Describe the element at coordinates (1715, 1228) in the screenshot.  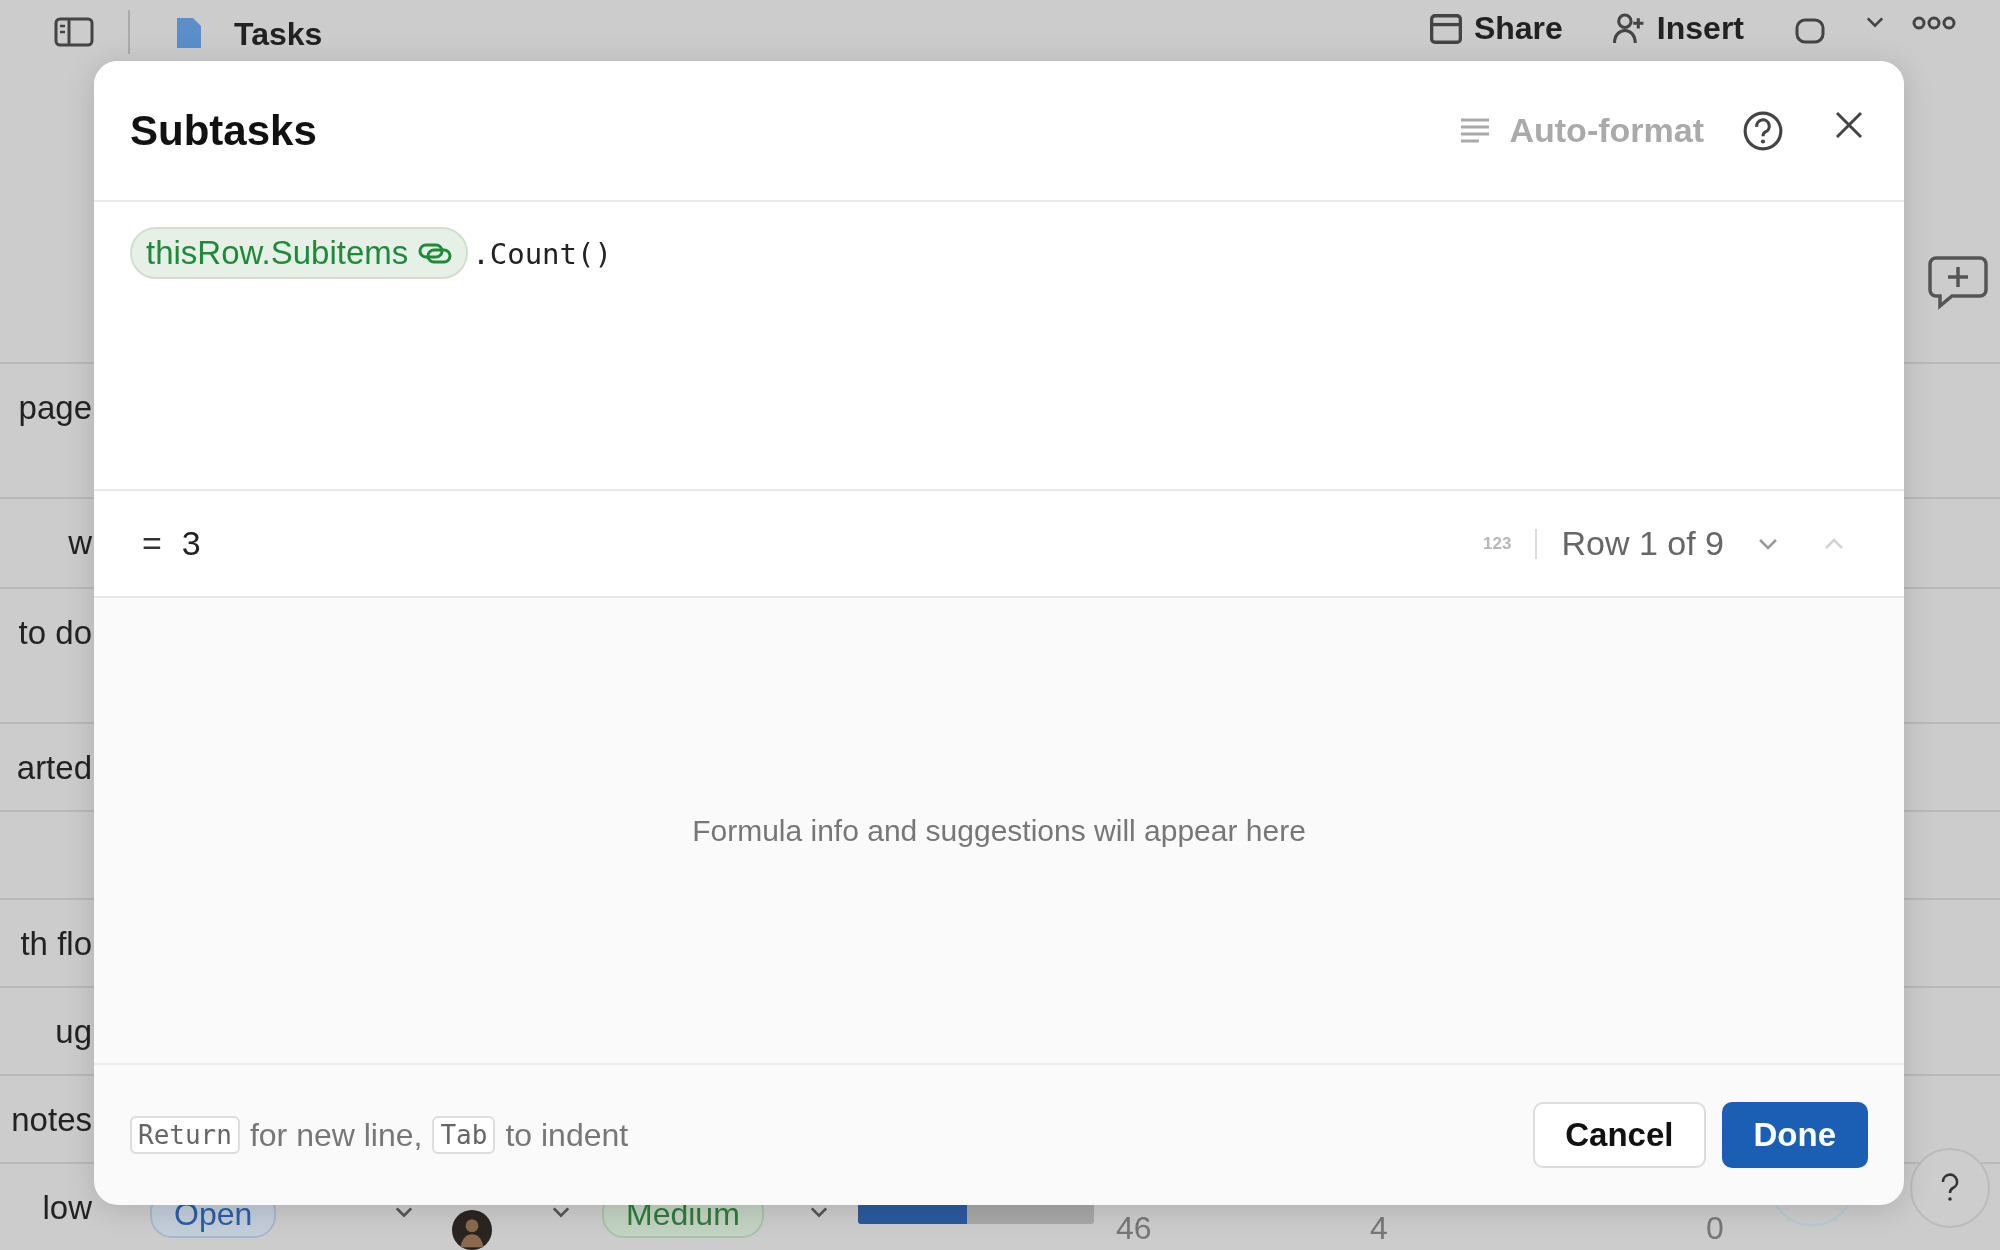
I see `table-cell: 0` at that location.